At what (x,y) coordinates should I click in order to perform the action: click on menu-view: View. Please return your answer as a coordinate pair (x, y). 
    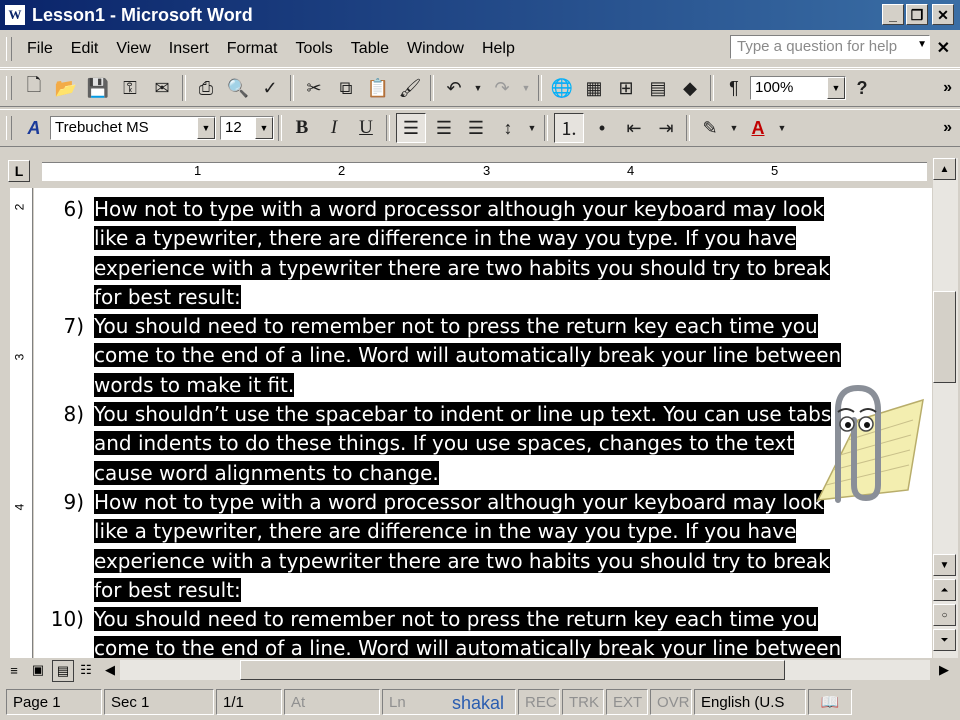
    Looking at the image, I should click on (133, 49).